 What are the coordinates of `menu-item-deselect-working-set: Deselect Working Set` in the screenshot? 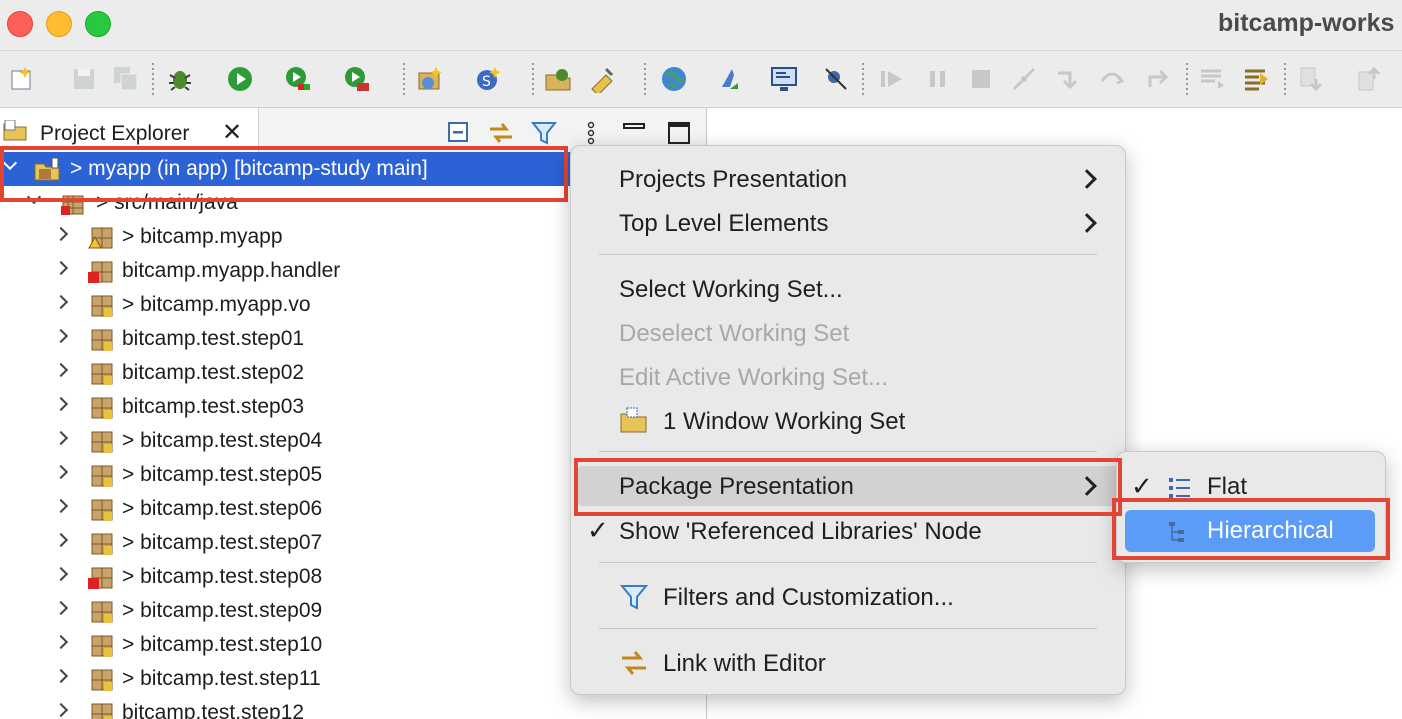 It's located at (848, 333).